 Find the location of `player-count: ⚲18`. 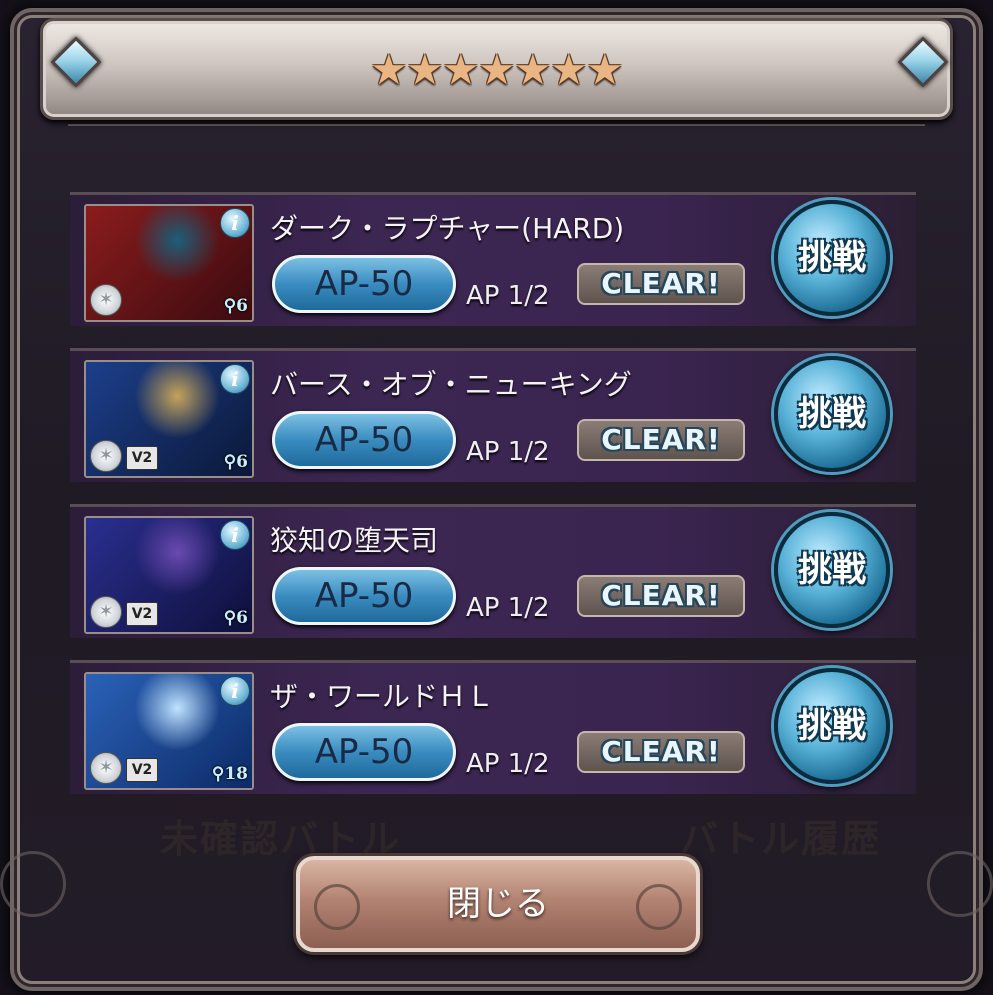

player-count: ⚲18 is located at coordinates (230, 774).